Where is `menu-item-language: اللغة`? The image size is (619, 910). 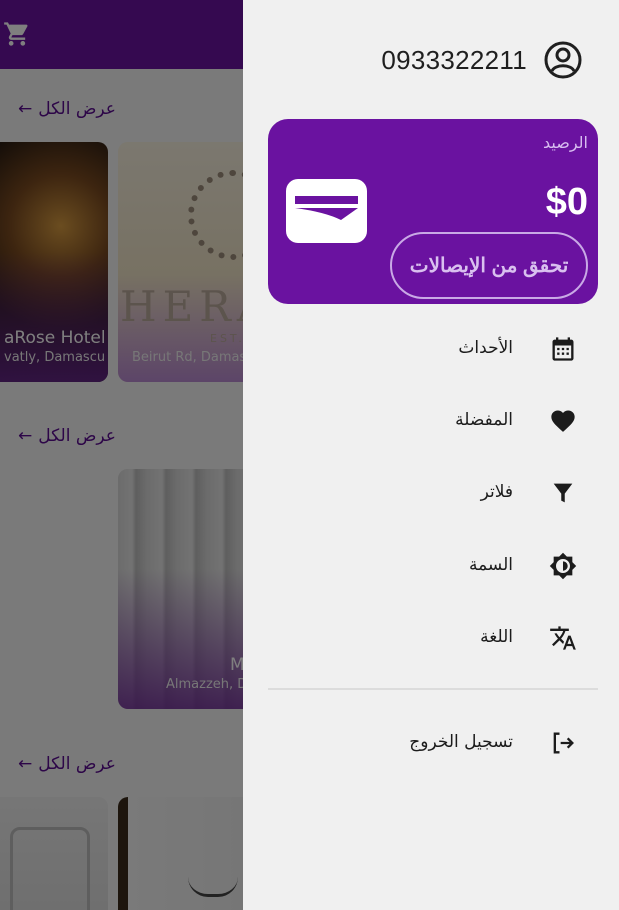
menu-item-language: اللغة is located at coordinates (431, 637).